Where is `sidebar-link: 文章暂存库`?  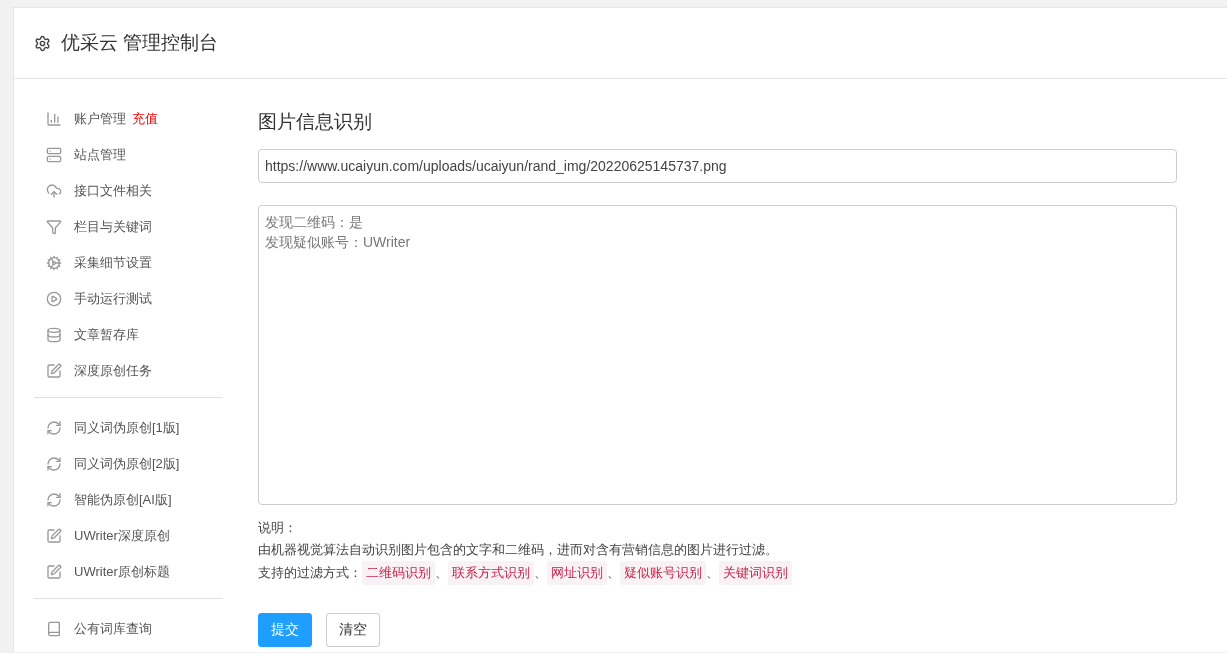 sidebar-link: 文章暂存库 is located at coordinates (106, 335).